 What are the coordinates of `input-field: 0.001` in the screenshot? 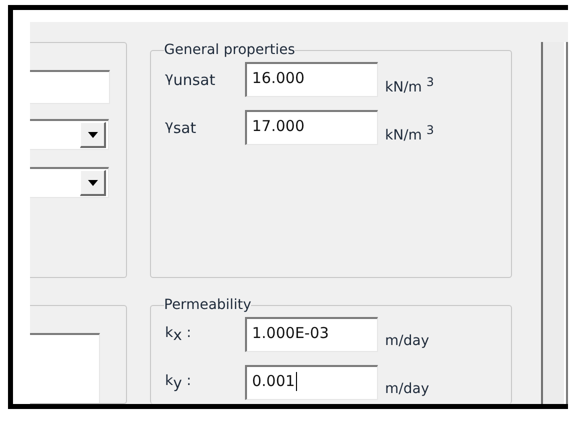 It's located at (311, 382).